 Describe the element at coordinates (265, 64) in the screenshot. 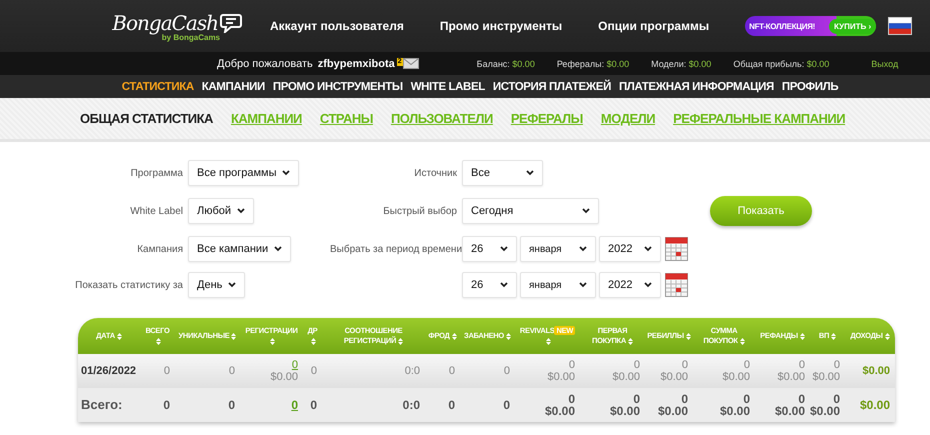

I see `greeting-text: Добро пожаловать` at that location.